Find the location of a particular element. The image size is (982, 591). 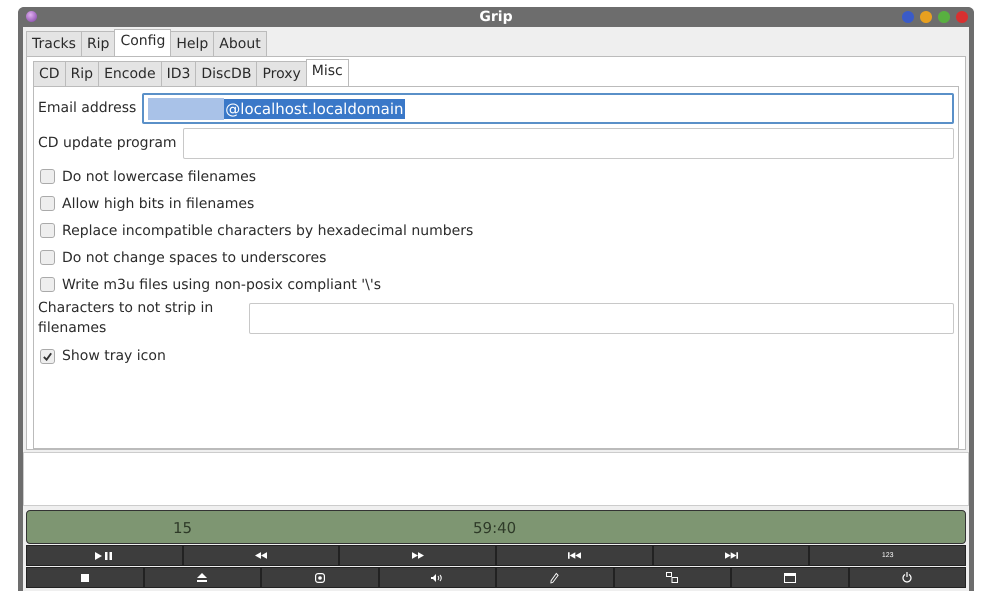

play-pause-button is located at coordinates (104, 555).